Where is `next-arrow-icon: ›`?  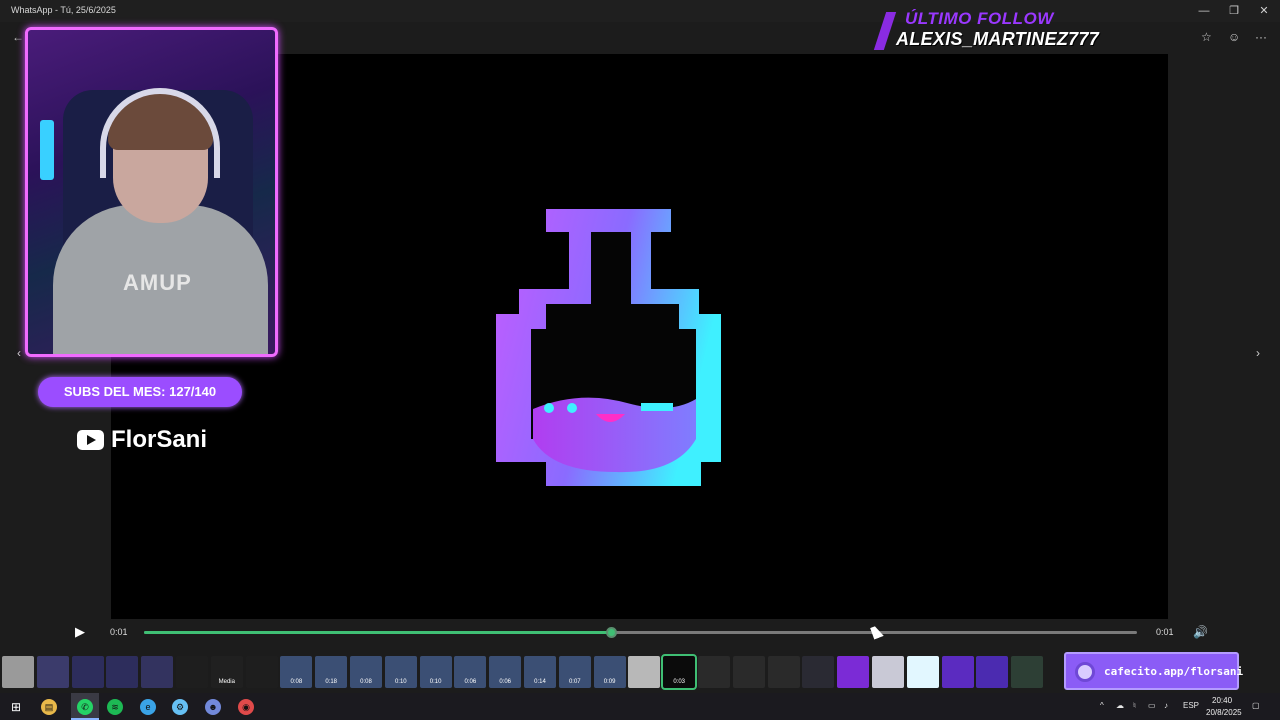
next-arrow-icon: › is located at coordinates (1258, 353).